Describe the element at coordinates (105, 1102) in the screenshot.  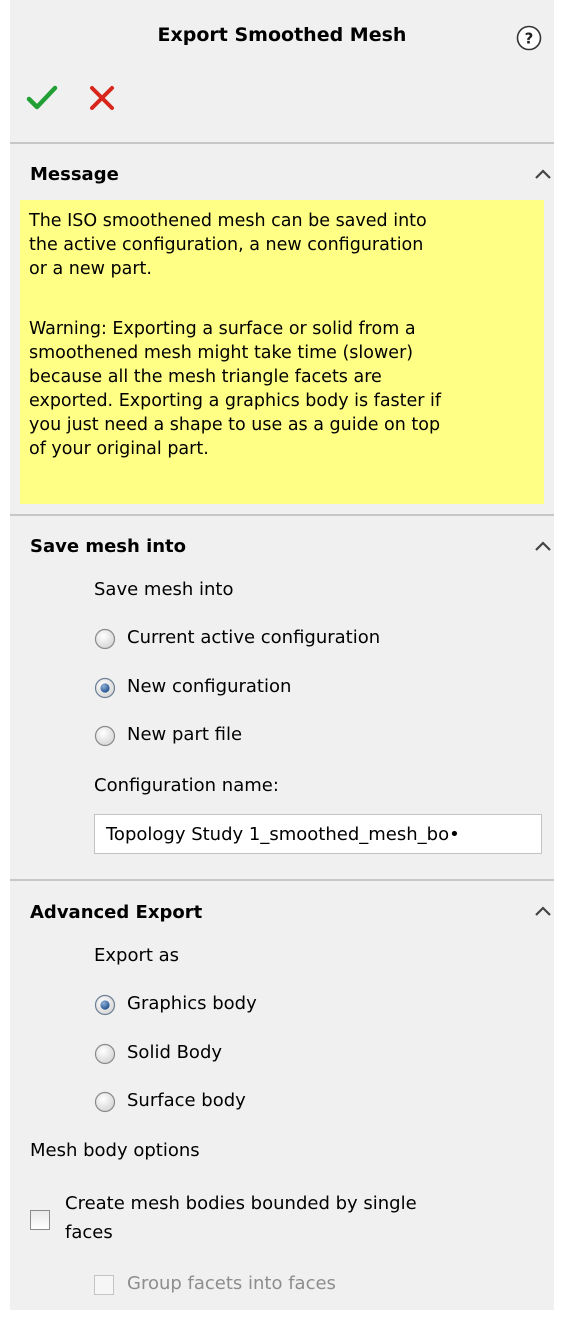
I see `radio-surface-body` at that location.